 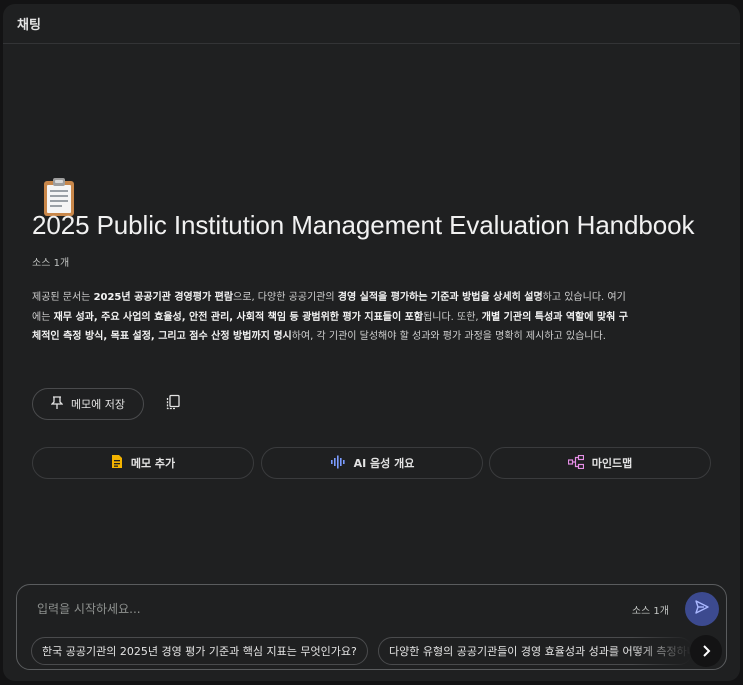 I want to click on source-count: 소스 1개, so click(x=51, y=263).